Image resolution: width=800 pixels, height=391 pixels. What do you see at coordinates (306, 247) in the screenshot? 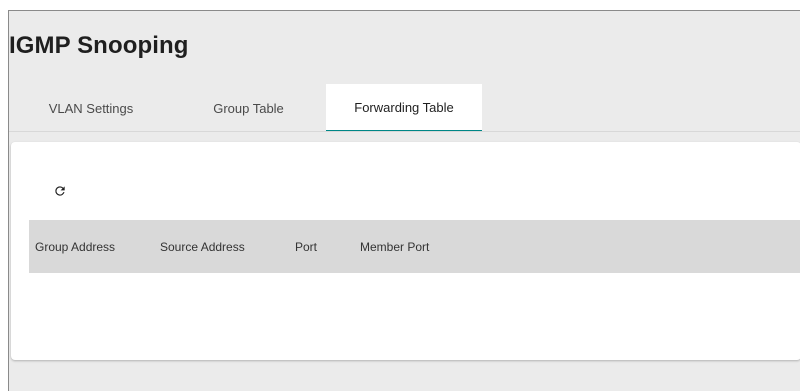
I see `column-header-port: Port` at bounding box center [306, 247].